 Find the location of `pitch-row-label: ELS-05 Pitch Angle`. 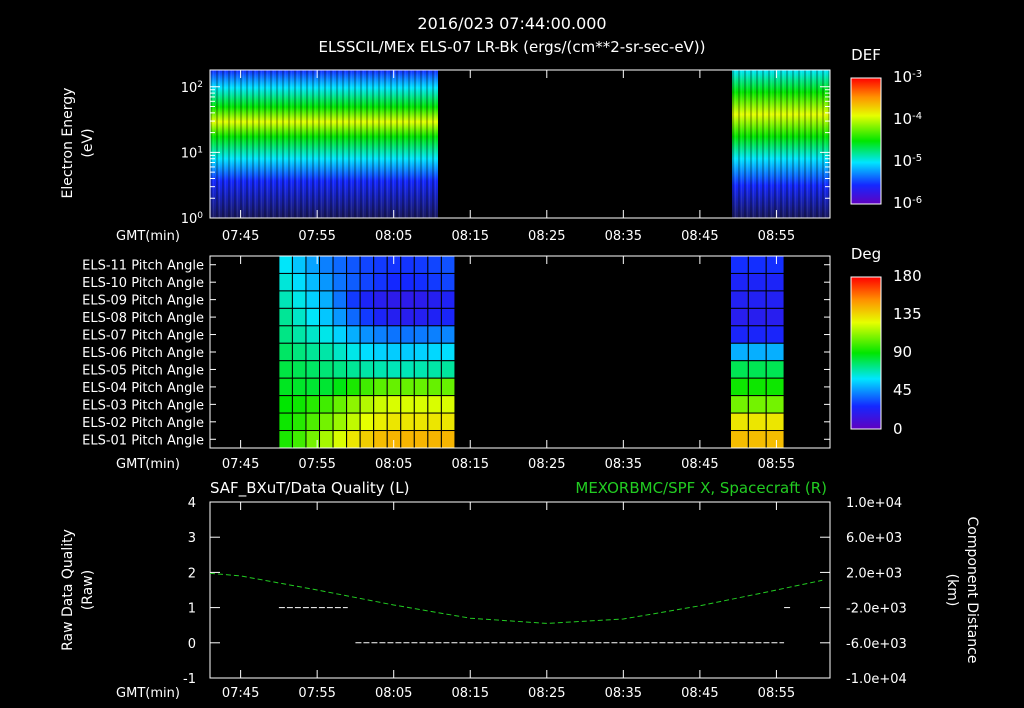

pitch-row-label: ELS-05 Pitch Angle is located at coordinates (143, 370).